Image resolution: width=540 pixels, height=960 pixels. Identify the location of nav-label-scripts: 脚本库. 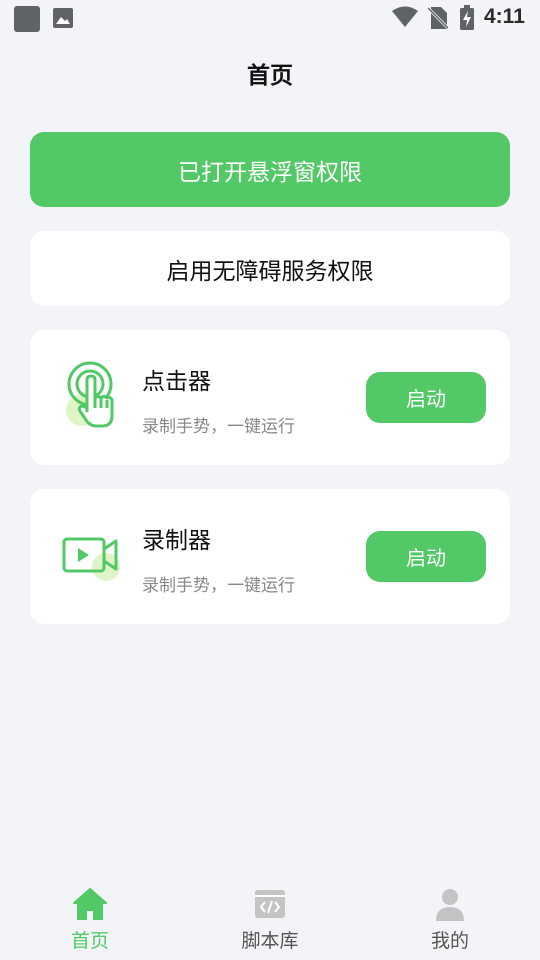
(270, 941).